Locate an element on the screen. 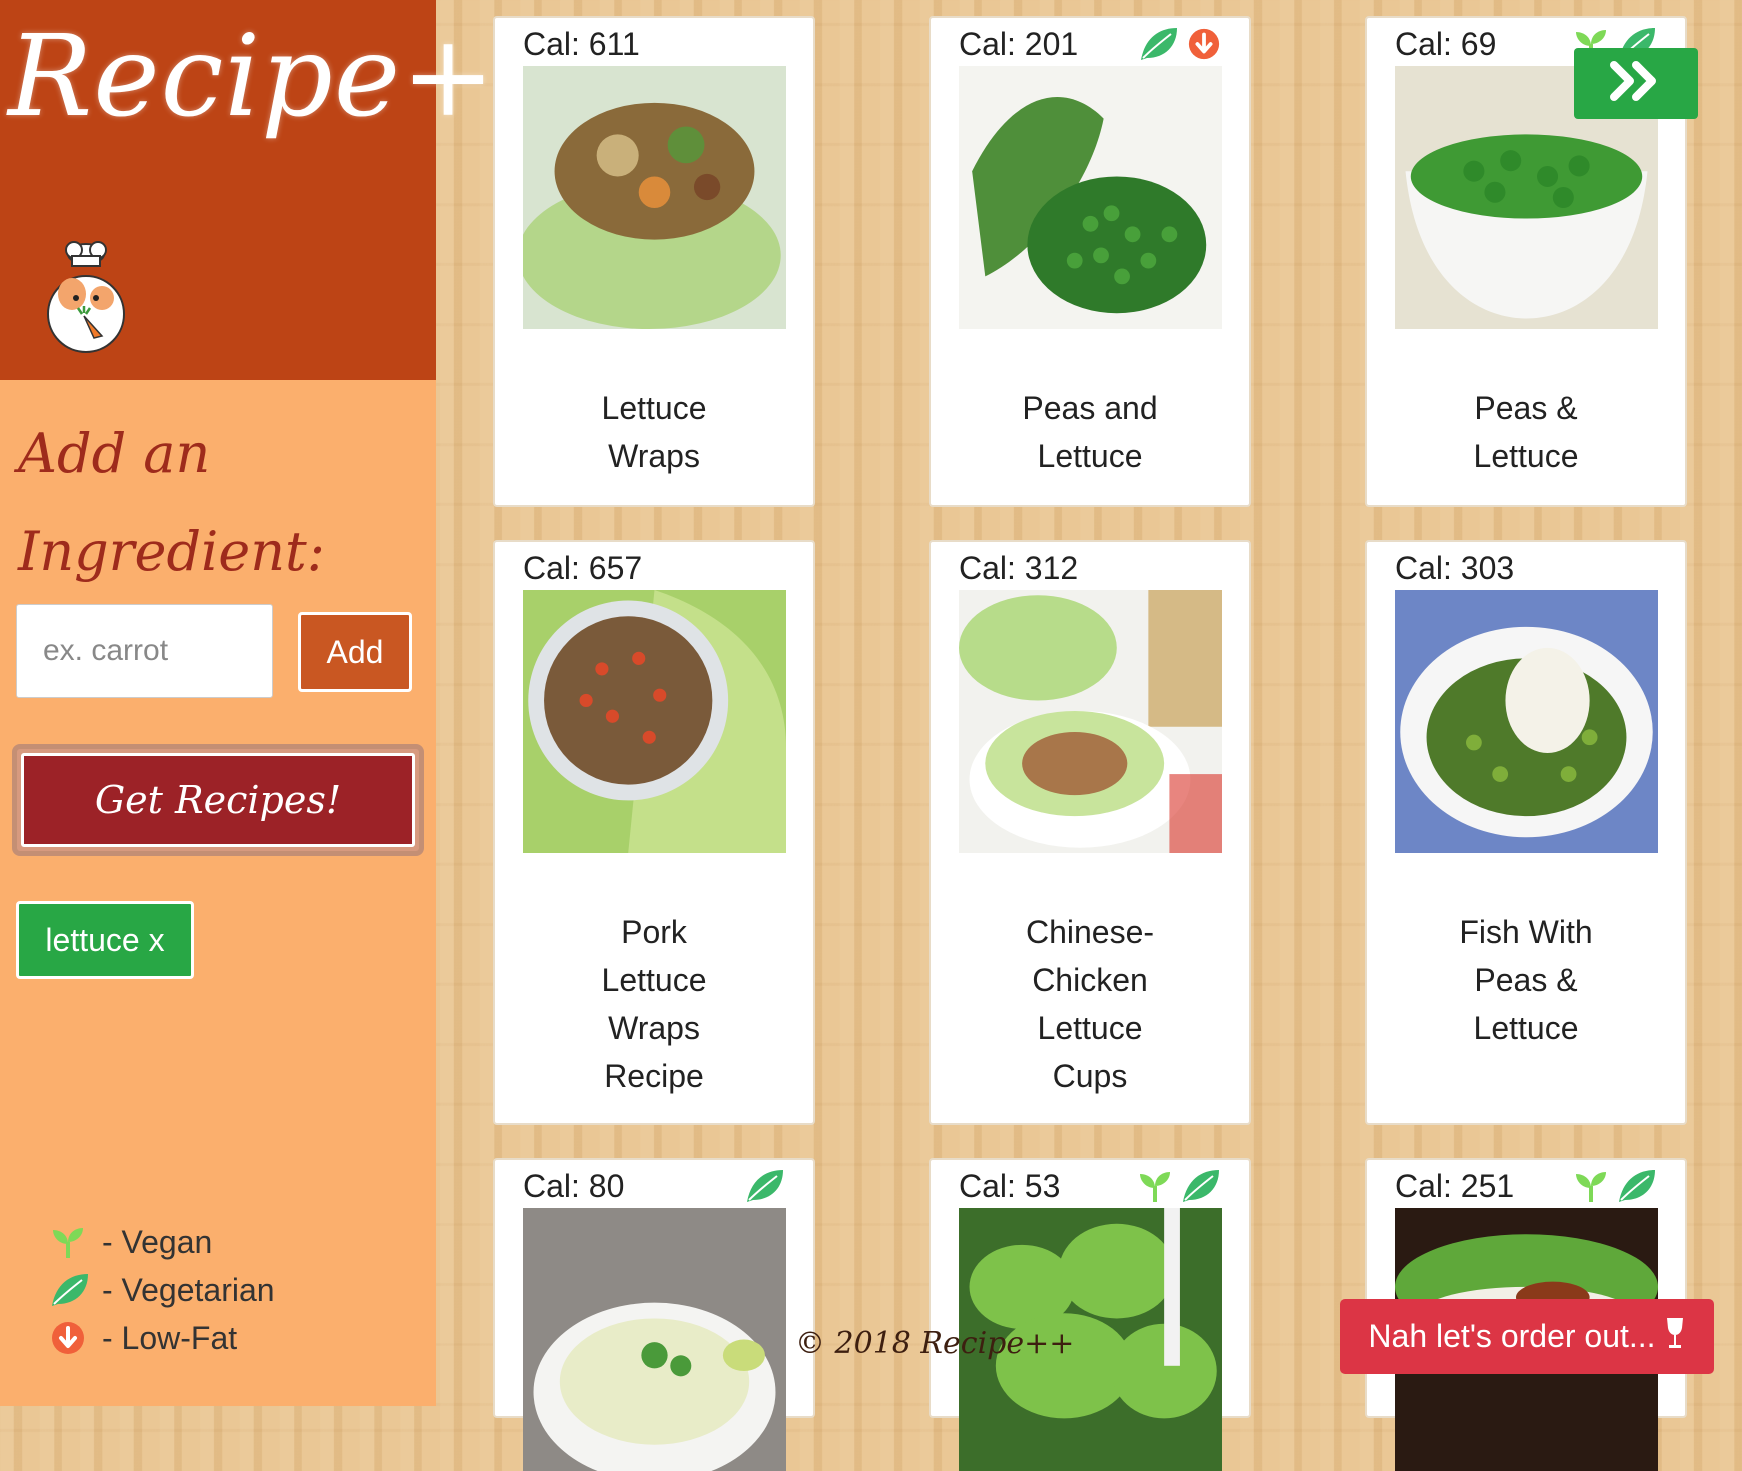 Image resolution: width=1742 pixels, height=1471 pixels. legend-vegan: - Vegan is located at coordinates (162, 1242).